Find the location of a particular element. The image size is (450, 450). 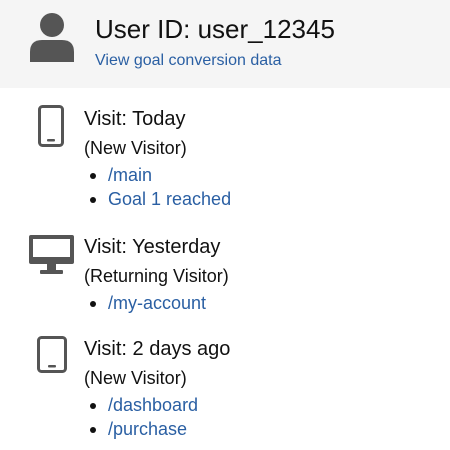

list-item: /my-account is located at coordinates (145, 303).